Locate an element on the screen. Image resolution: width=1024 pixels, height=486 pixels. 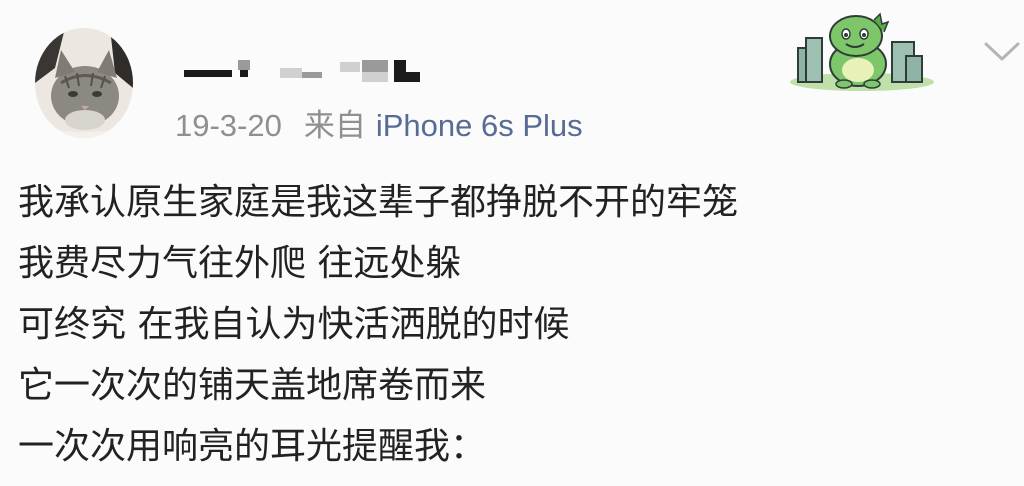
source-prefix: 来自 is located at coordinates (334, 125).